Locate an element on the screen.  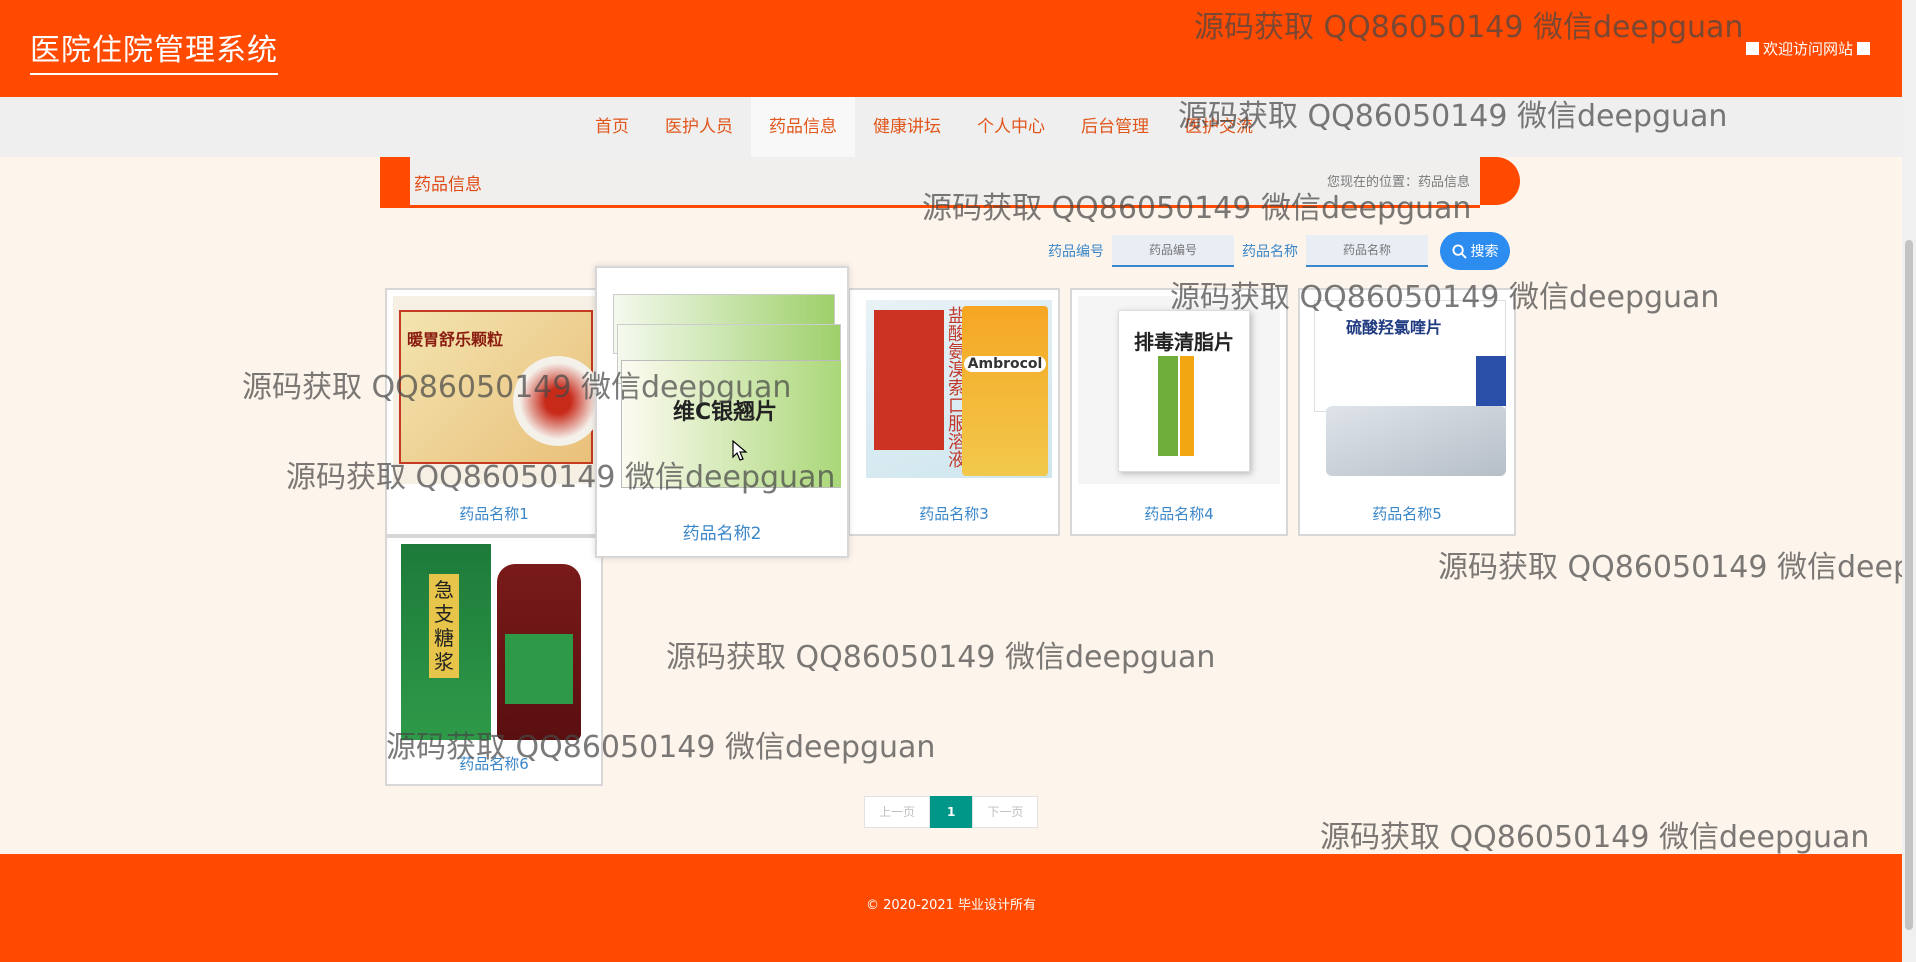
product-card: 硫酸羟氯喹片 药品名称5 is located at coordinates (1407, 412).